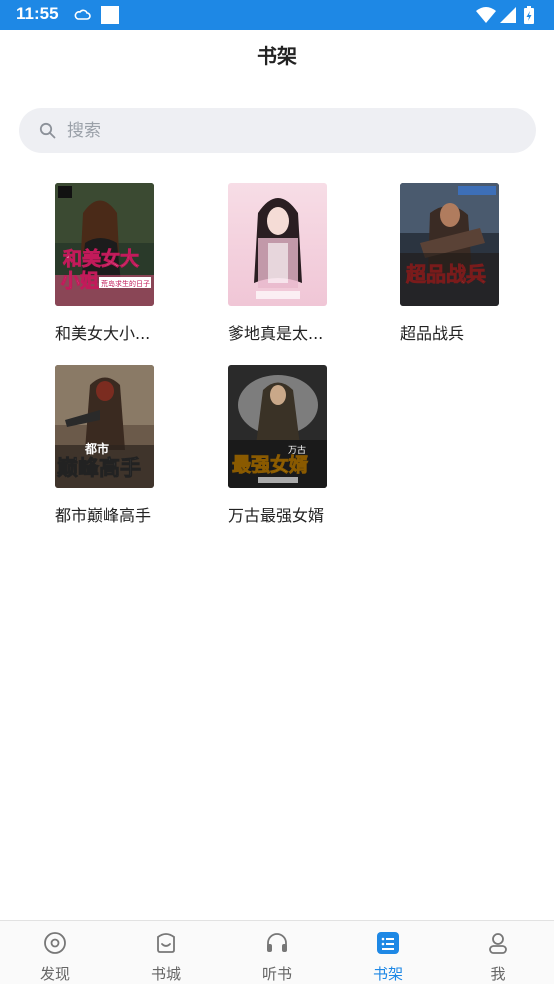  Describe the element at coordinates (287, 130) in the screenshot. I see `search-input` at that location.